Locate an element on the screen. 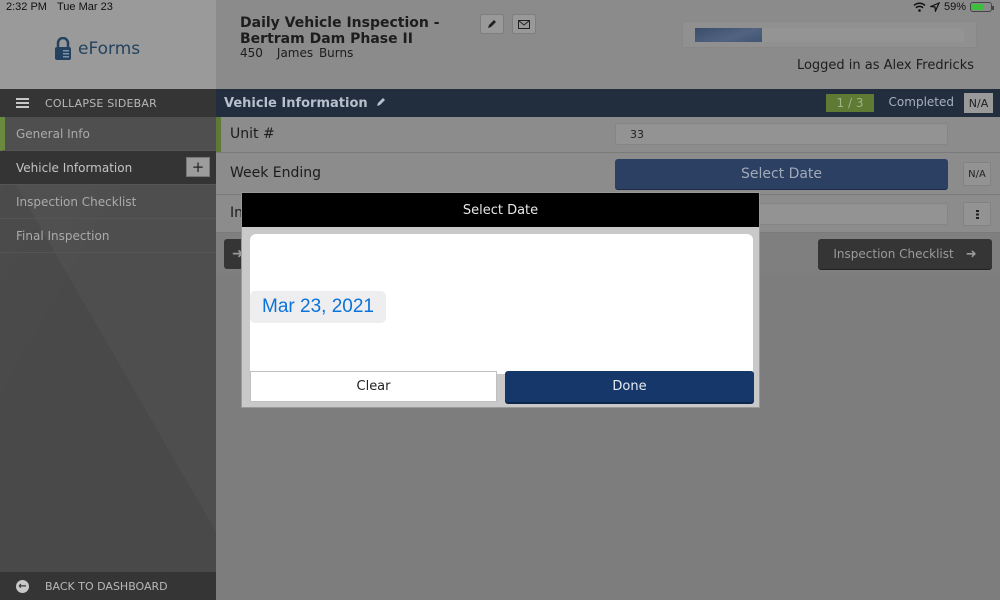 The height and width of the screenshot is (600, 1000). sidebar-item-label: Vehicle Information is located at coordinates (74, 167).